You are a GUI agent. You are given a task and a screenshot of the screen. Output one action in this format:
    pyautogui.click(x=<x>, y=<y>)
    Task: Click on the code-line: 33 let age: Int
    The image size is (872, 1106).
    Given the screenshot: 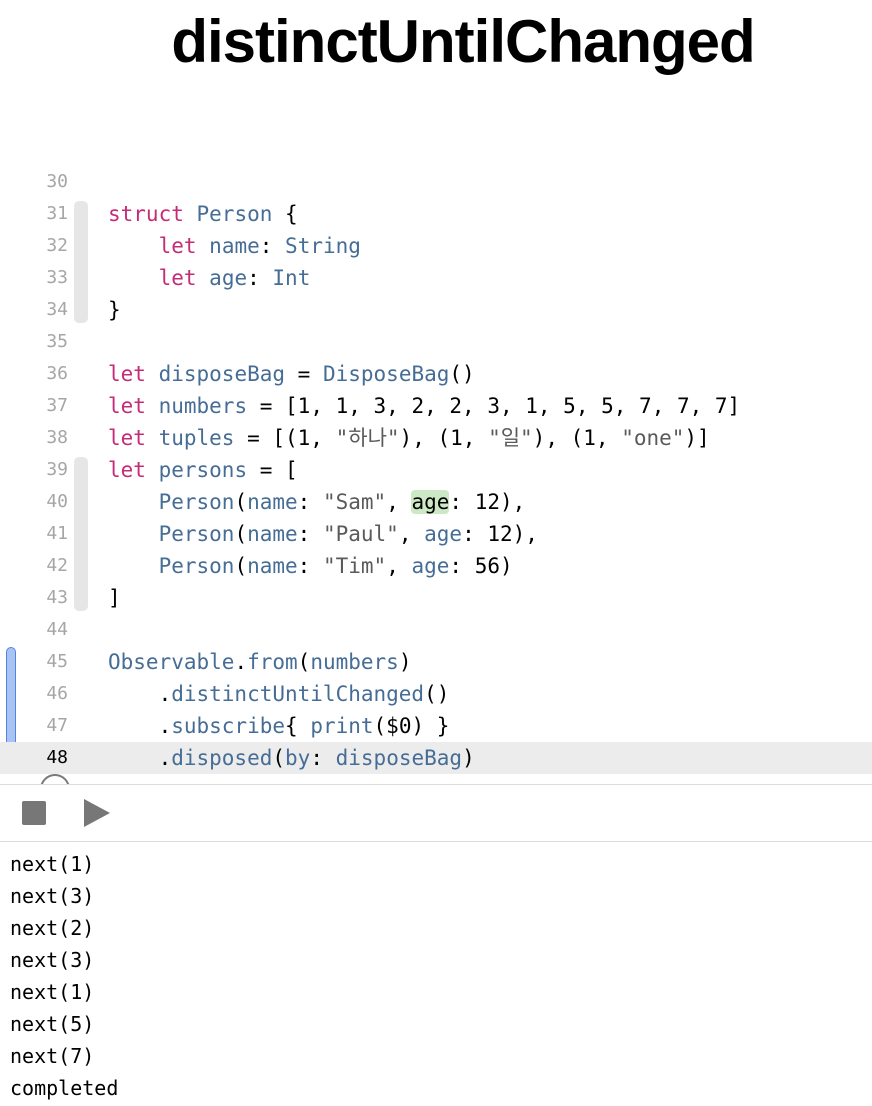 What is the action you would take?
    pyautogui.click(x=436, y=278)
    